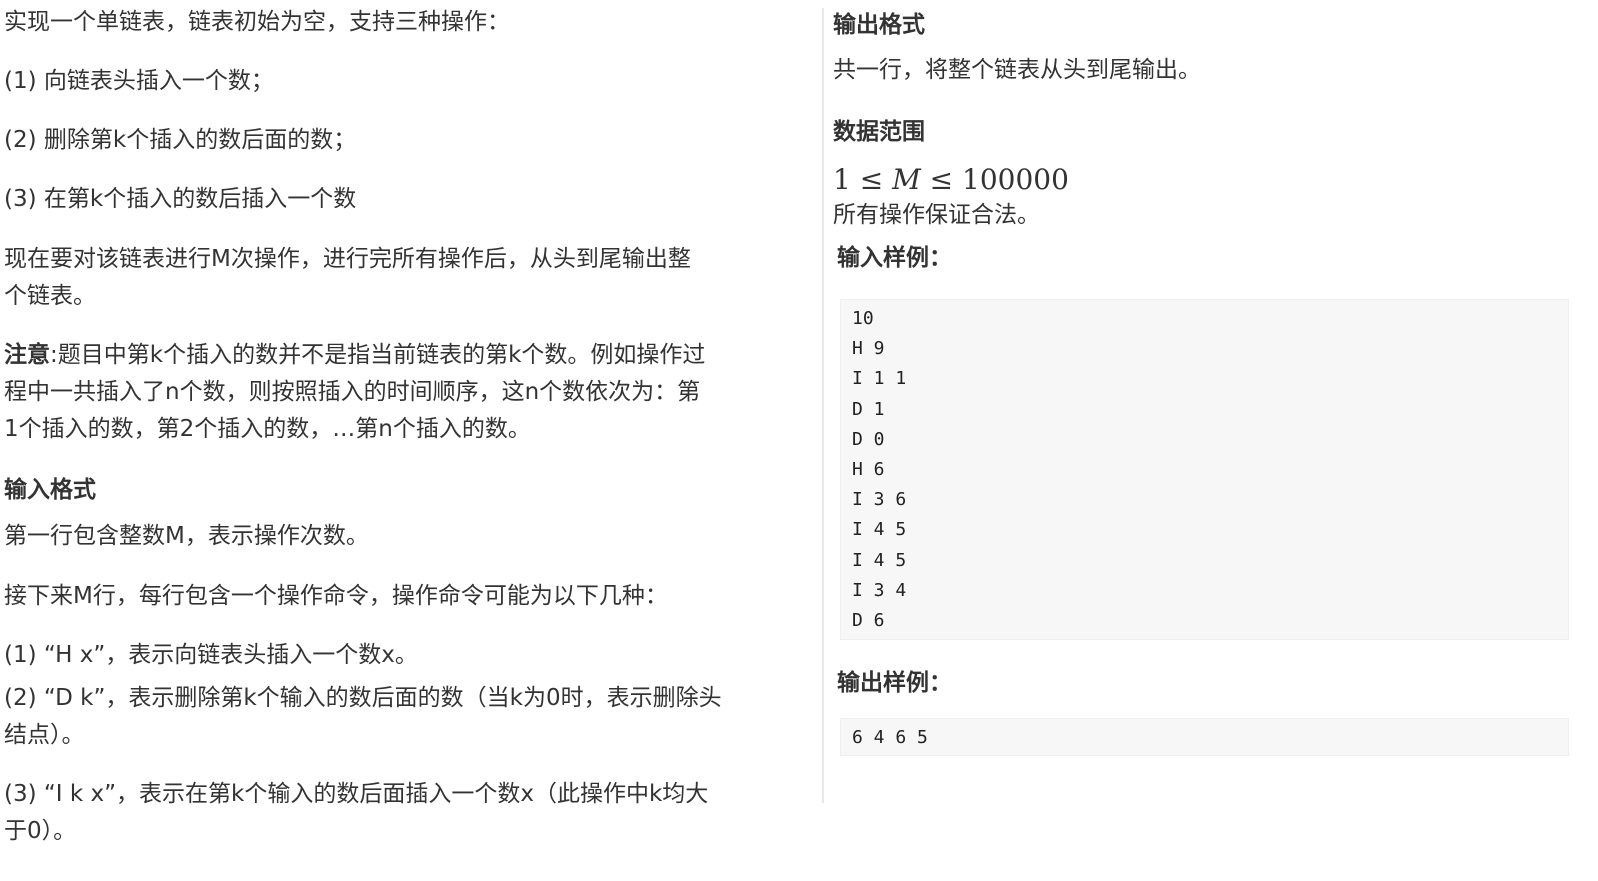 This screenshot has height=881, width=1598. I want to click on sample-output-code-block: 6 4 6 5, so click(1204, 737).